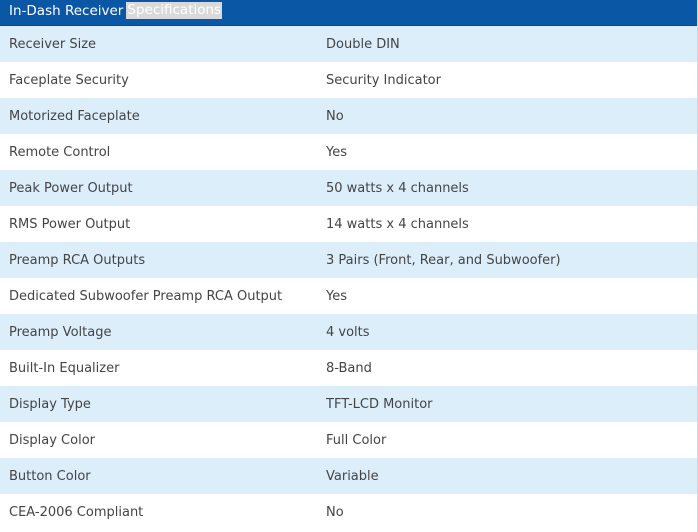 Image resolution: width=698 pixels, height=532 pixels. I want to click on spec-row-built-in-equalizer: Built-In Equalizer 8-Band, so click(348, 368).